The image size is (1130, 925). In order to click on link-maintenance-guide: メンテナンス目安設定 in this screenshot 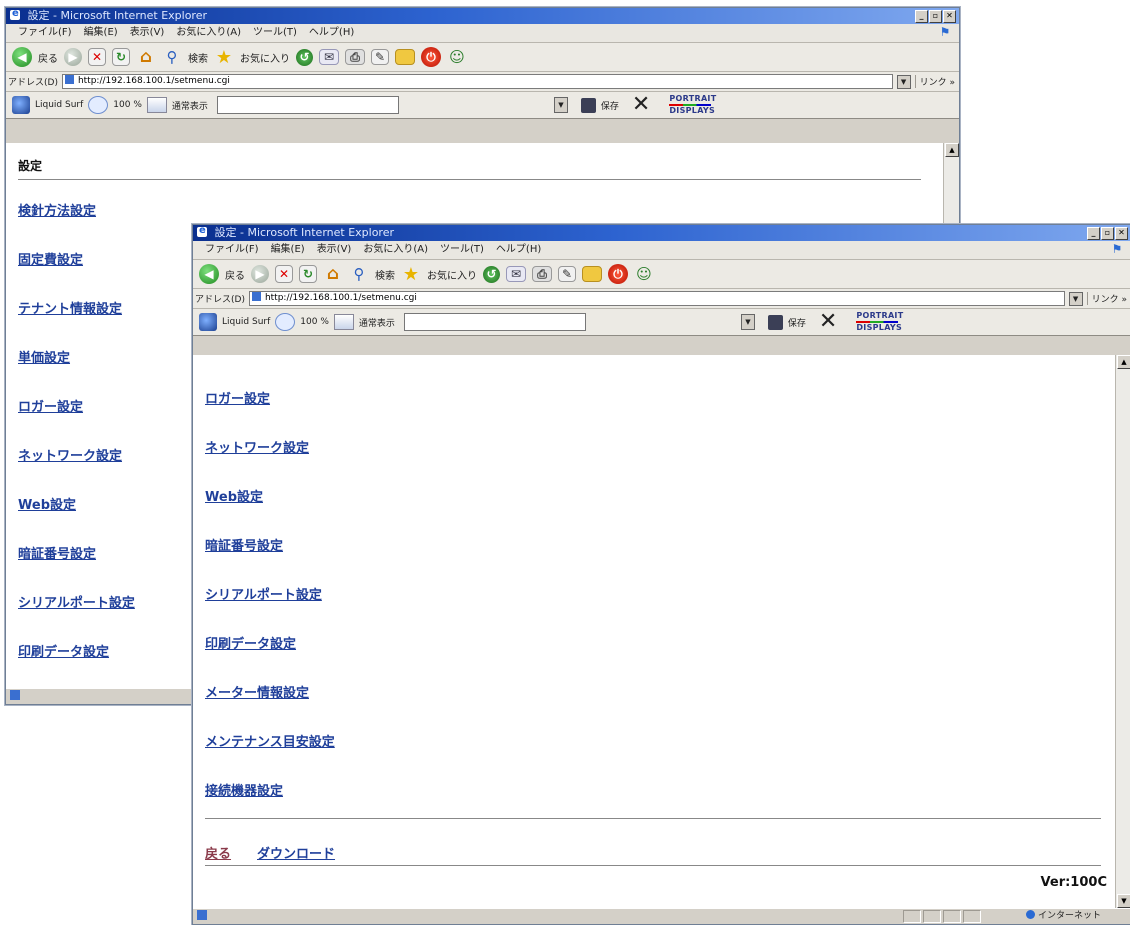, I will do `click(270, 740)`.